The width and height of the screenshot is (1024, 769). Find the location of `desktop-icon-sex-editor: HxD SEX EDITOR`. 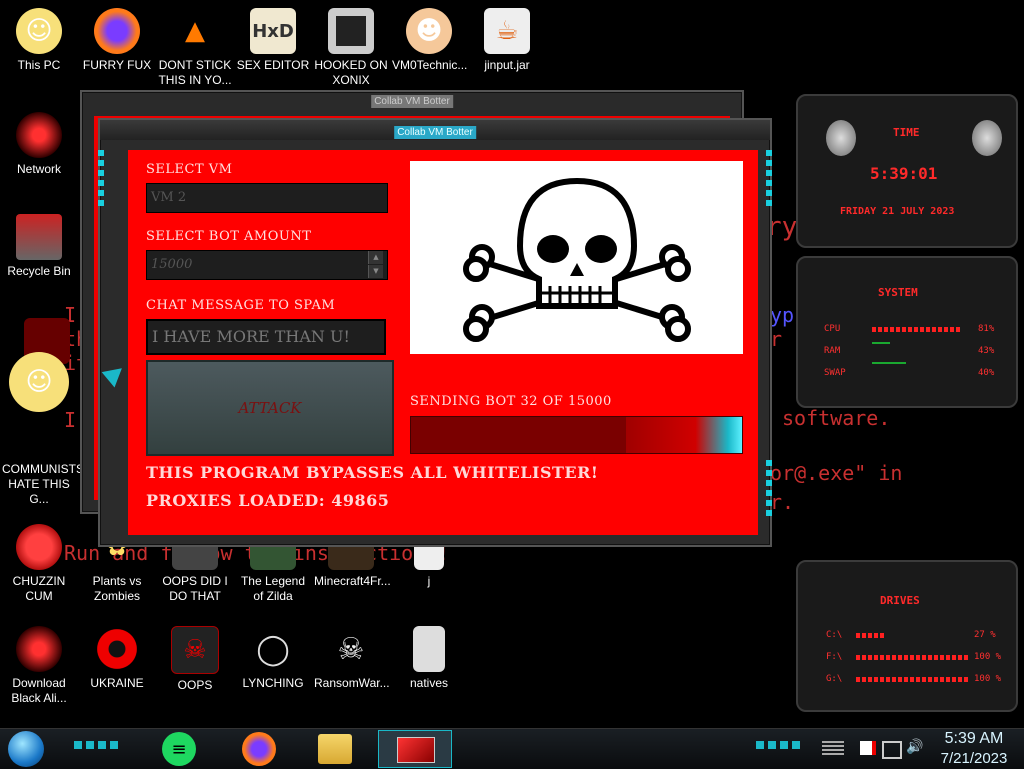

desktop-icon-sex-editor: HxD SEX EDITOR is located at coordinates (273, 40).